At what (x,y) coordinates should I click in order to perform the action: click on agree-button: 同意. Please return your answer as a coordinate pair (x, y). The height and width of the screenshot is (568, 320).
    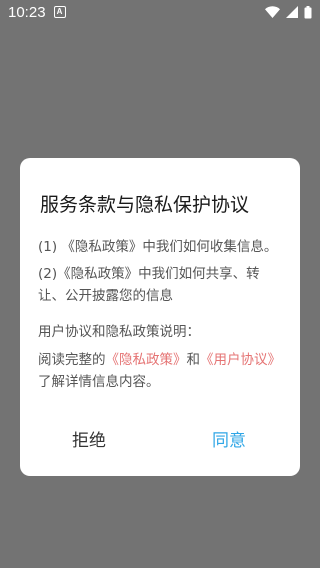
    Looking at the image, I should click on (229, 438).